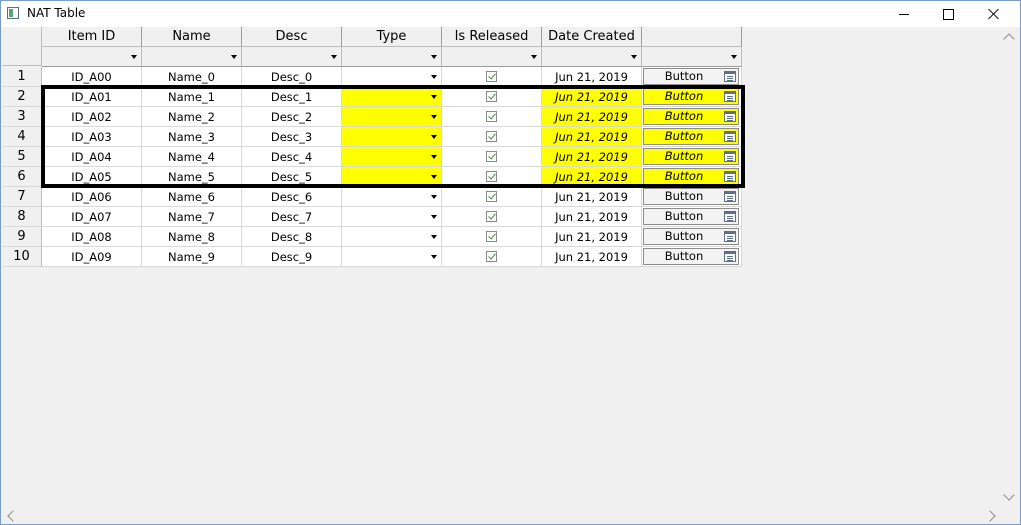  I want to click on cell-name: Name_8, so click(192, 237).